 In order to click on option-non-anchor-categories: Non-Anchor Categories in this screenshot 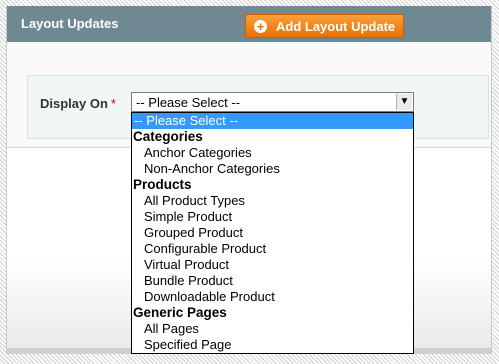, I will do `click(272, 169)`.